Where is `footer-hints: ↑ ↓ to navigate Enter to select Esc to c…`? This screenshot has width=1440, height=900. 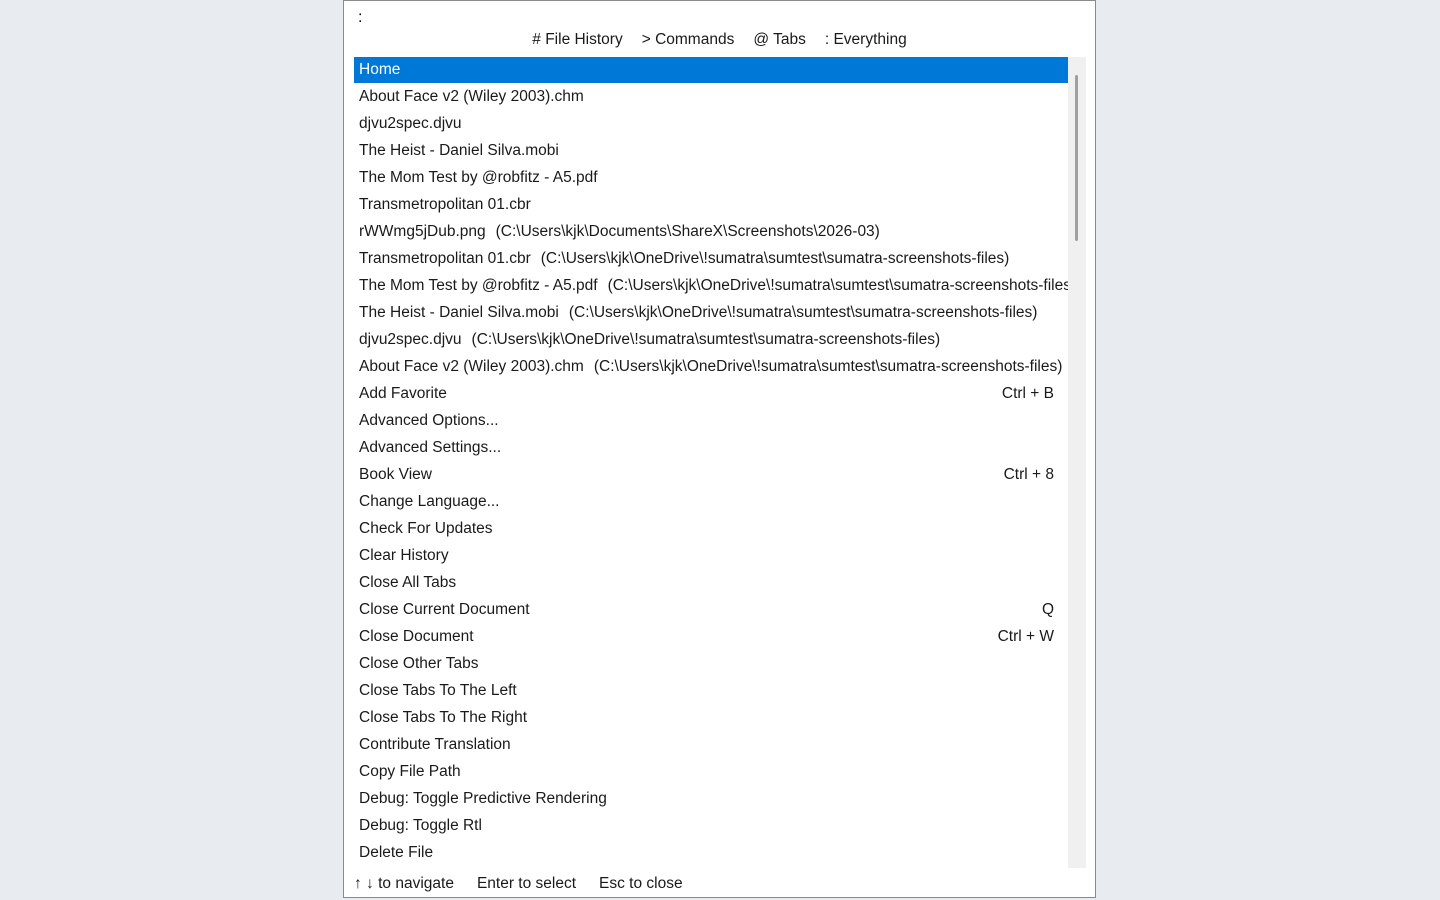
footer-hints: ↑ ↓ to navigate Enter to select Esc to c… is located at coordinates (518, 885).